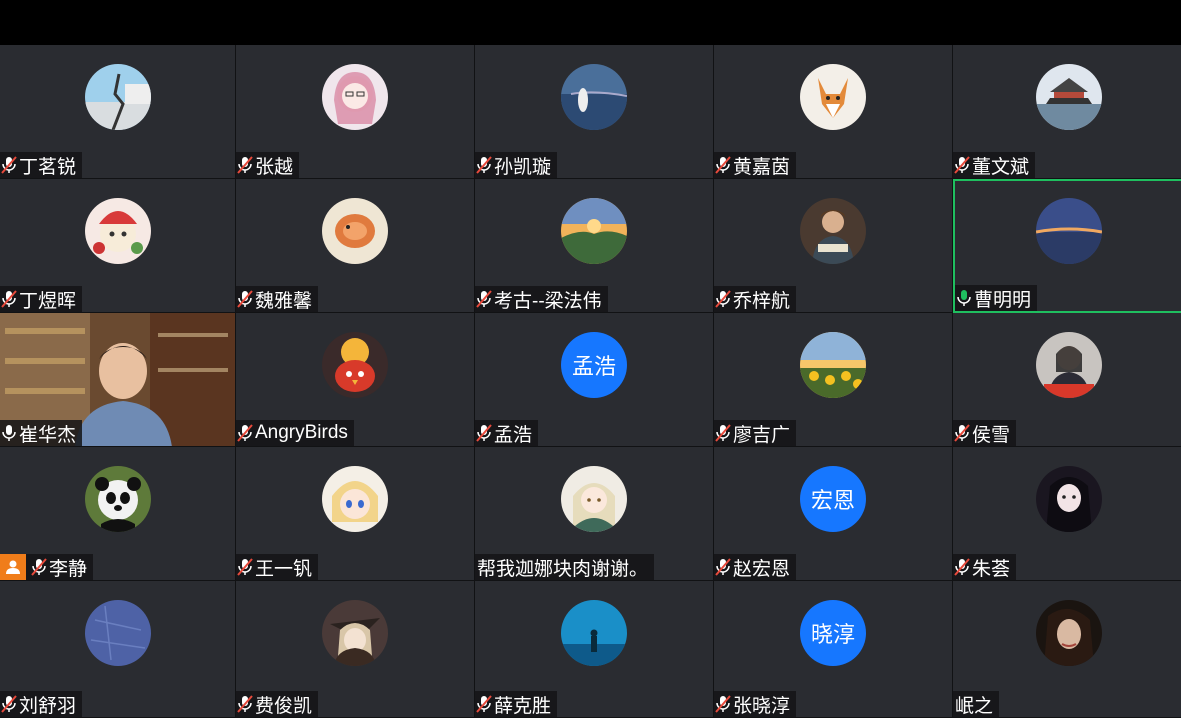 This screenshot has width=1181, height=718. I want to click on participant-name: 考古--梁法伟, so click(548, 301).